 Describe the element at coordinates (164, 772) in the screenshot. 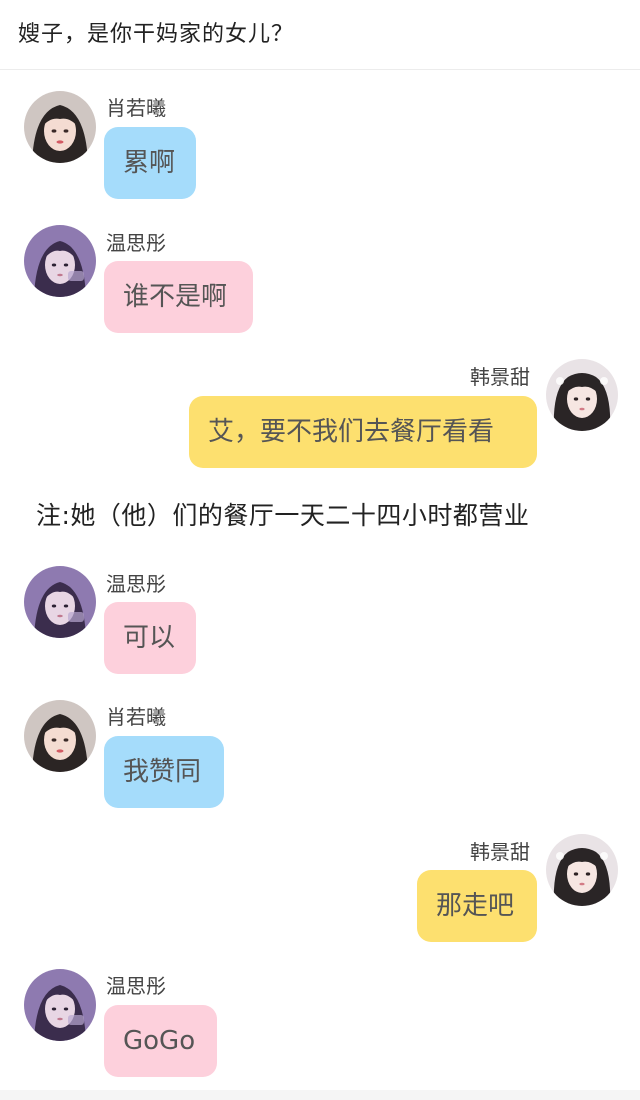

I see `message-bubble: 我赞同` at that location.